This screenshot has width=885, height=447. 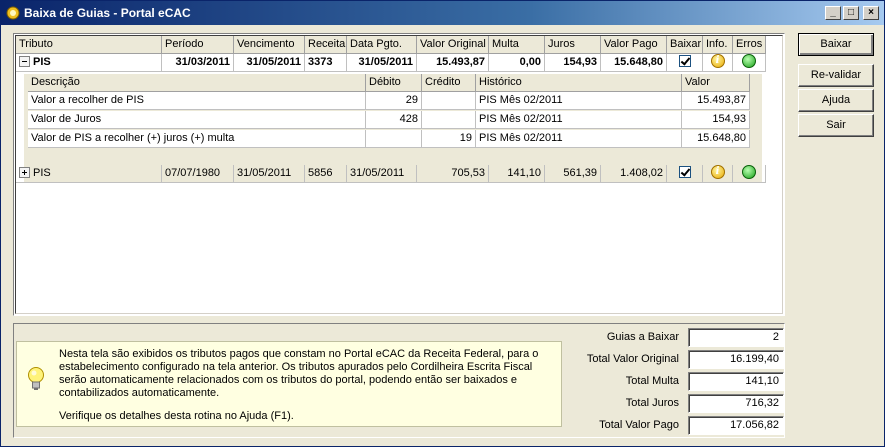 I want to click on col-valor: Valor, so click(x=716, y=83).